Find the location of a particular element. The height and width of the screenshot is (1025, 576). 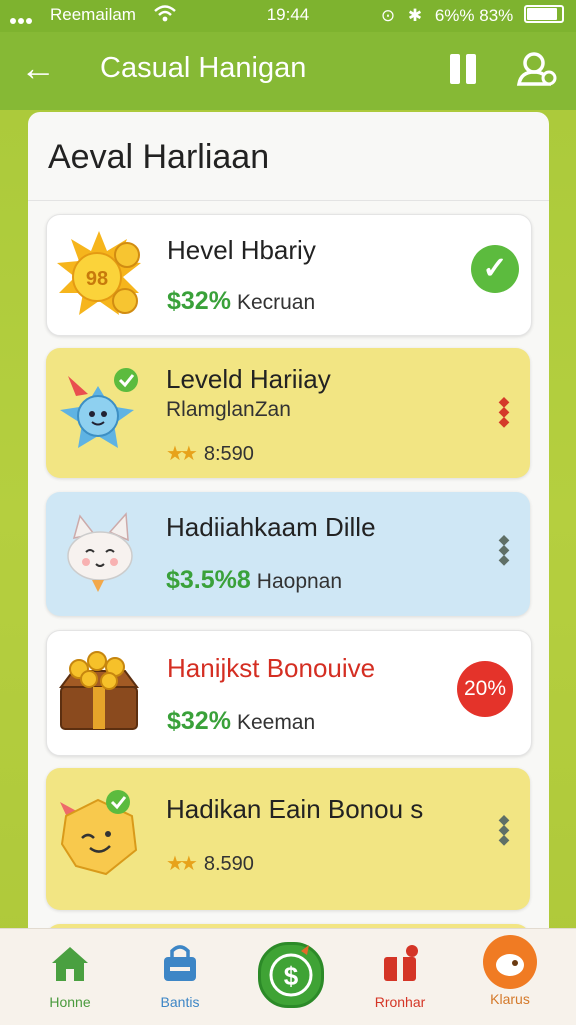

list-item: 98 Hevel Hbariy $32% Kecruan ✓ is located at coordinates (289, 275).